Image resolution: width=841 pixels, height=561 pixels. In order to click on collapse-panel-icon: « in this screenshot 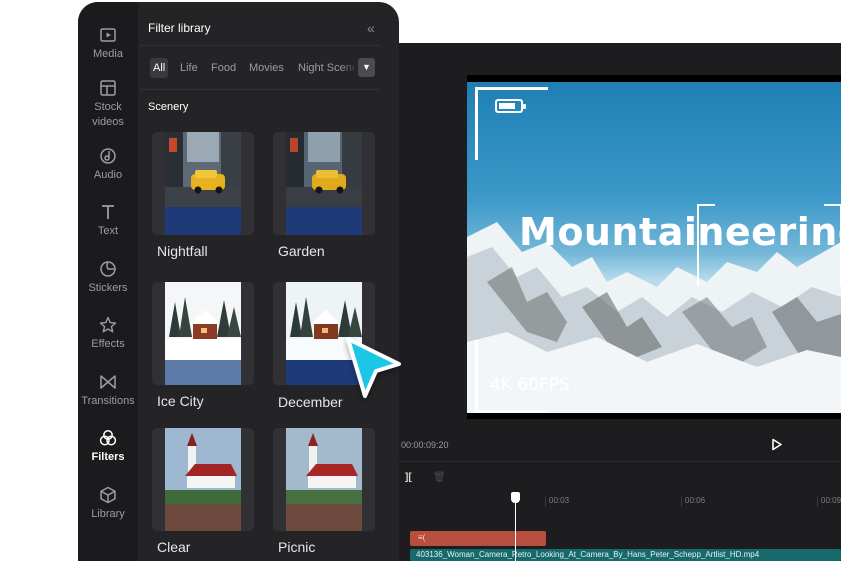, I will do `click(371, 28)`.